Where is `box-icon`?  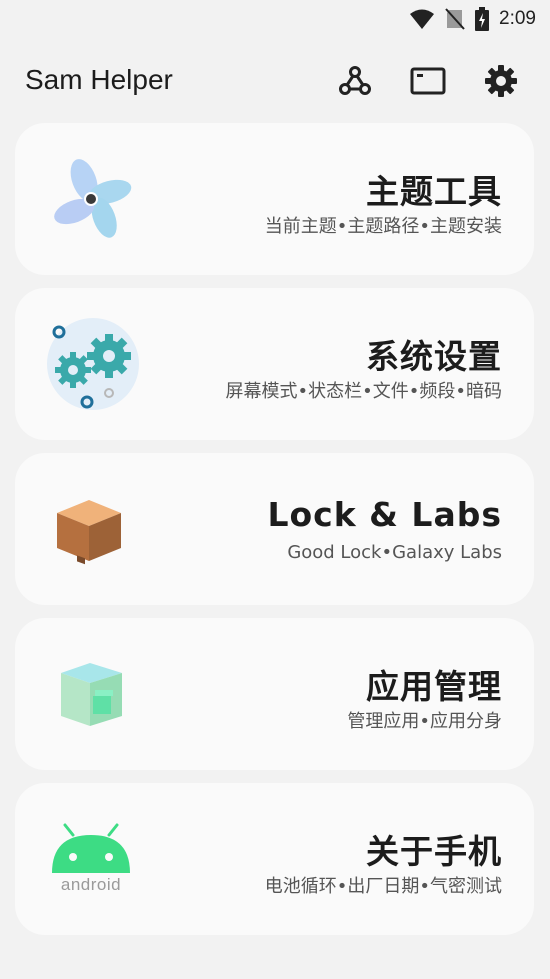
box-icon is located at coordinates (98, 529).